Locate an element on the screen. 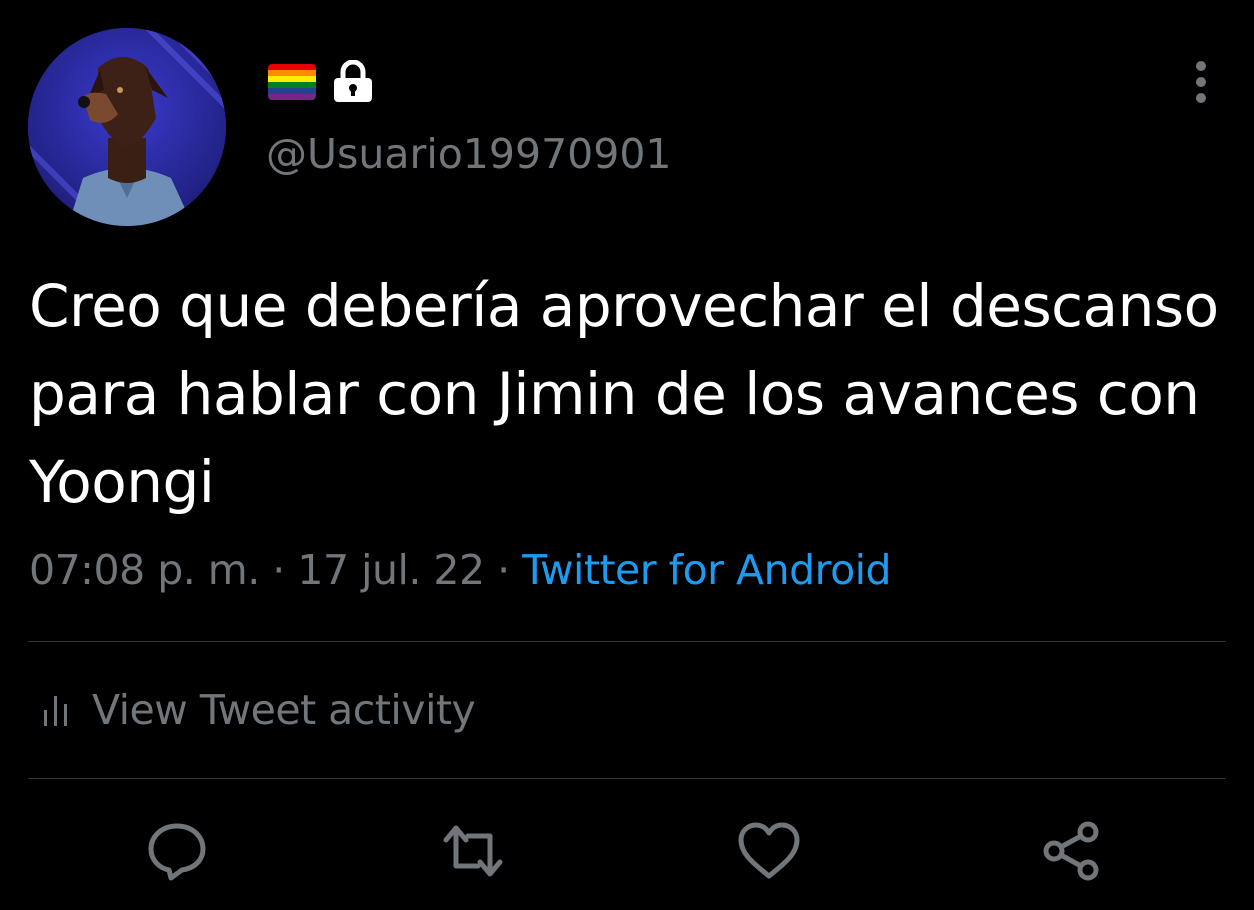  doberman-dog-avatar is located at coordinates (127, 127).